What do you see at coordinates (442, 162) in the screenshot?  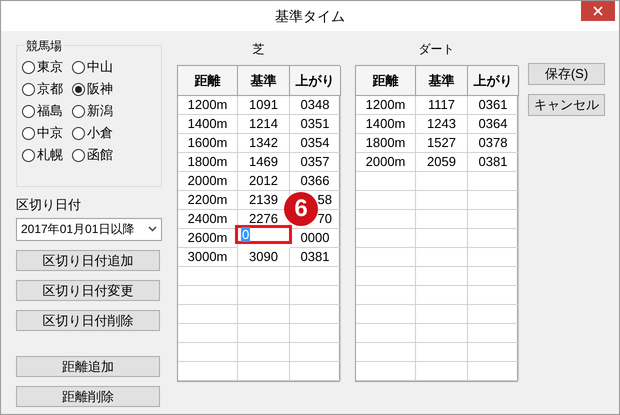 I see `table-cell: 2059` at bounding box center [442, 162].